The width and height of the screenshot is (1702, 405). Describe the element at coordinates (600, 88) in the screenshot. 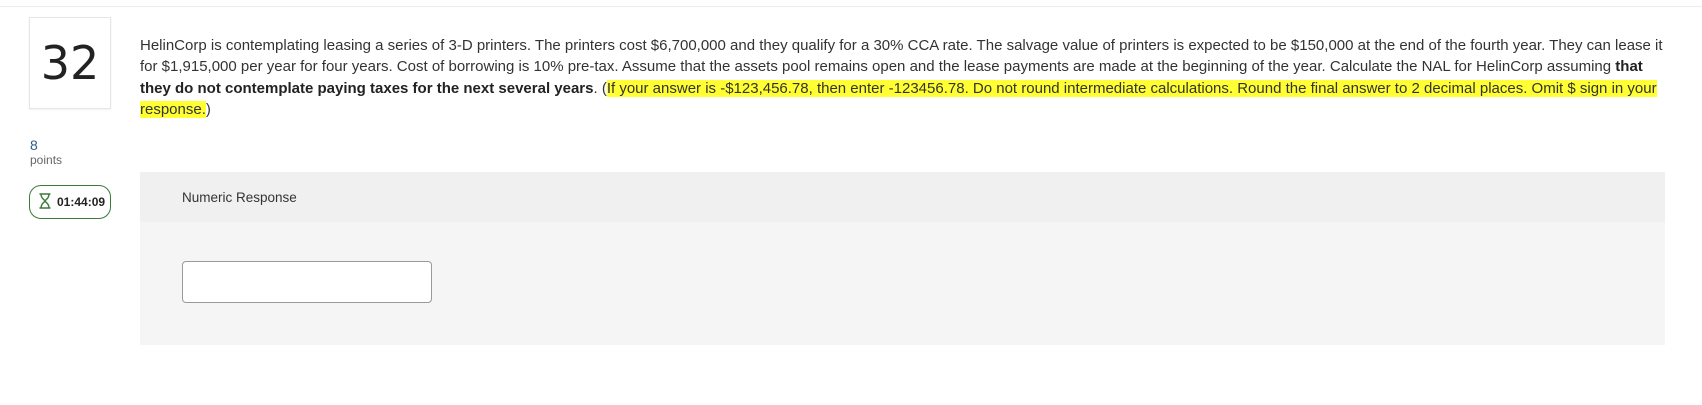

I see `question-text-part-2: . (` at that location.